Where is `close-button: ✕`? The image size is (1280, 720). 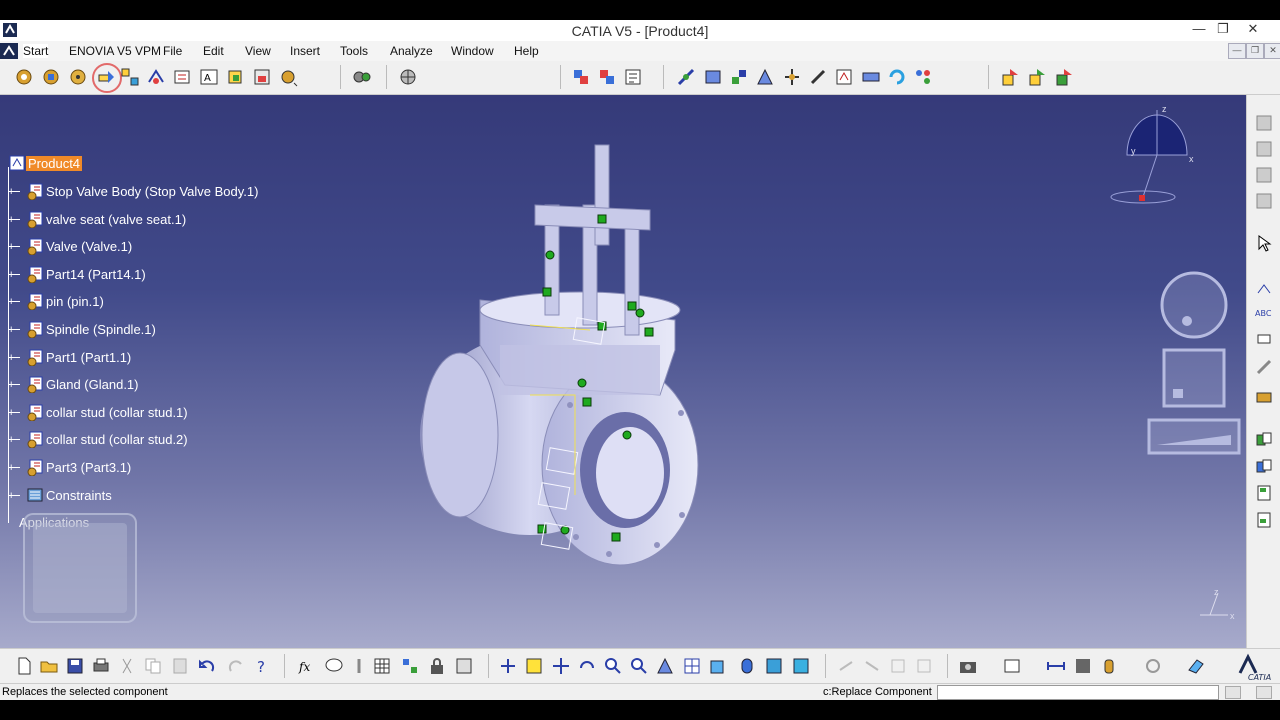
close-button: ✕ is located at coordinates (1253, 30).